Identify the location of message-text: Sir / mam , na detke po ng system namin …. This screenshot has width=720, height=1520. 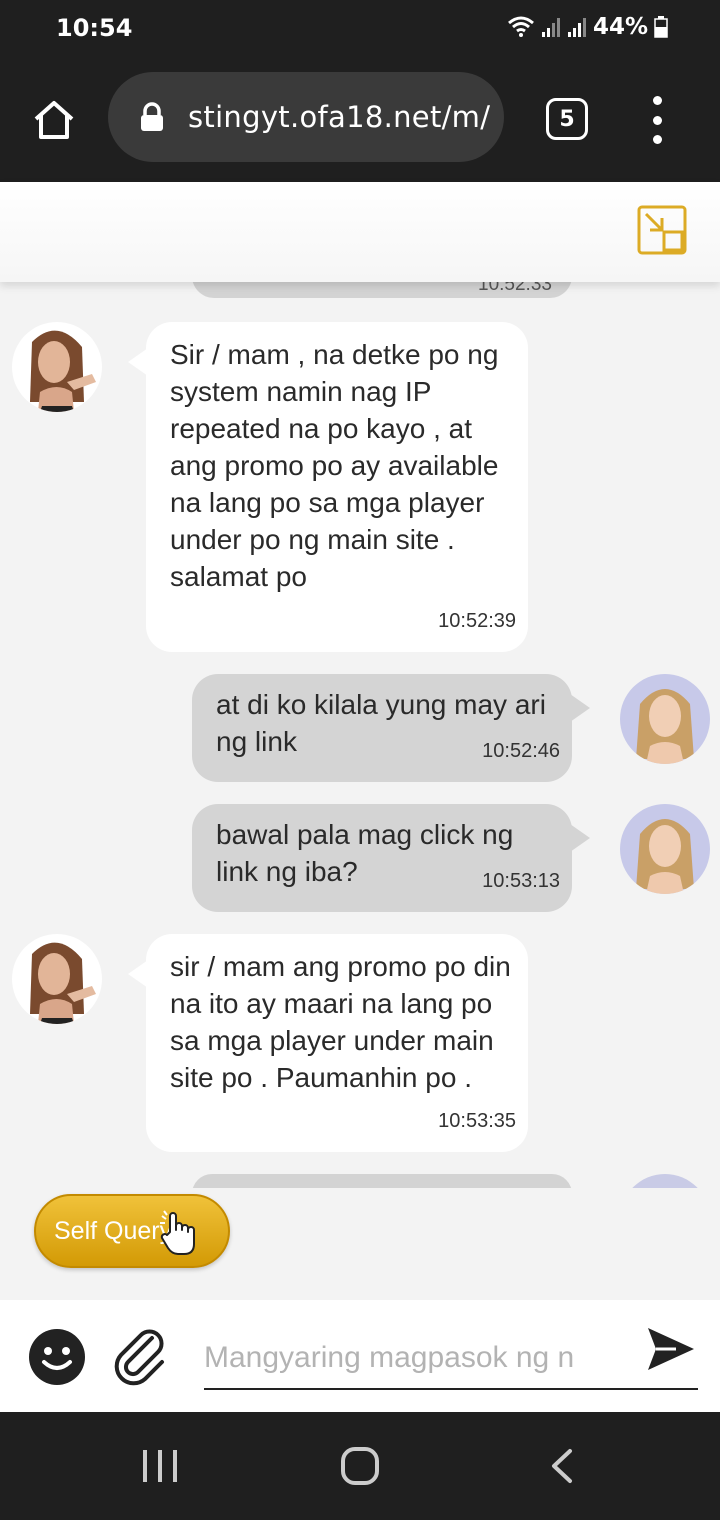
(334, 465).